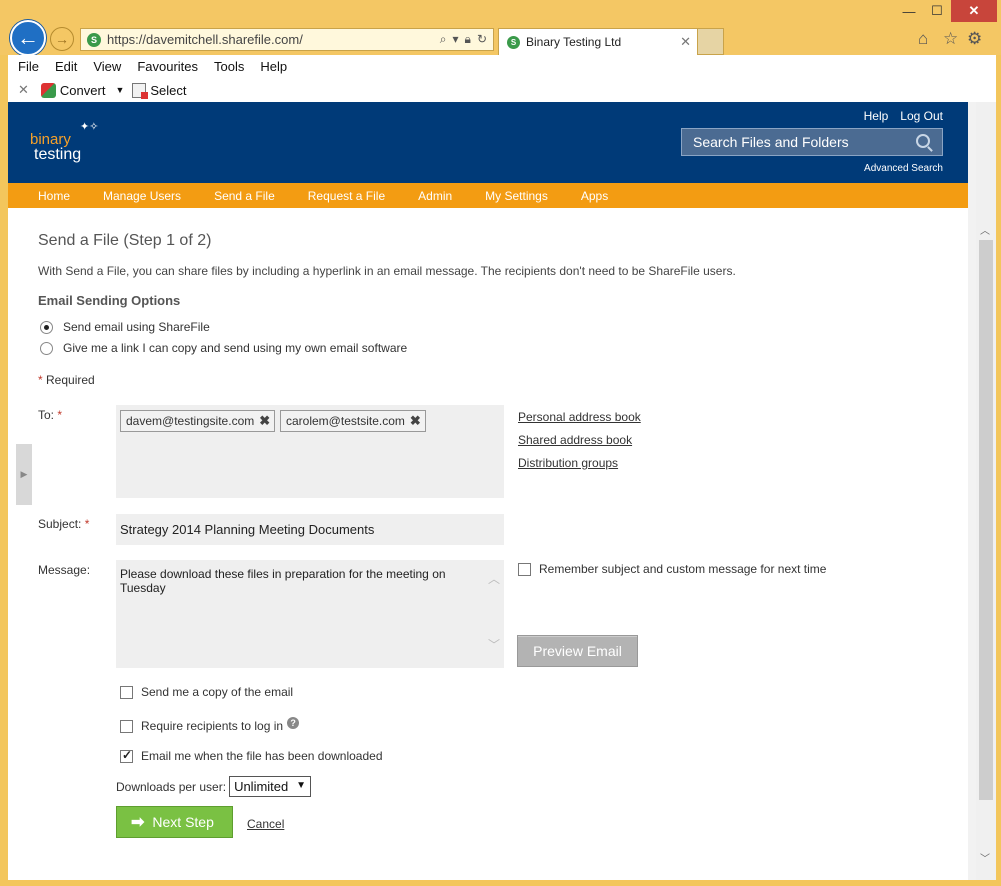 The height and width of the screenshot is (886, 1001). What do you see at coordinates (229, 66) in the screenshot?
I see `menu-tools: Tools` at bounding box center [229, 66].